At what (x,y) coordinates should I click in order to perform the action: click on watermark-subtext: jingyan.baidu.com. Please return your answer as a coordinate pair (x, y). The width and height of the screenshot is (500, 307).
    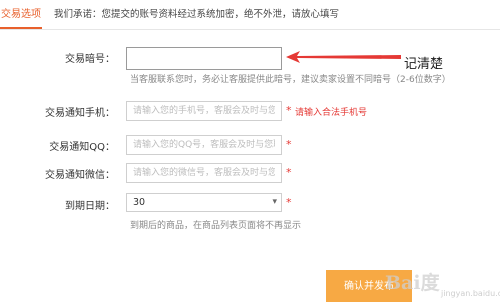
    Looking at the image, I should click on (470, 293).